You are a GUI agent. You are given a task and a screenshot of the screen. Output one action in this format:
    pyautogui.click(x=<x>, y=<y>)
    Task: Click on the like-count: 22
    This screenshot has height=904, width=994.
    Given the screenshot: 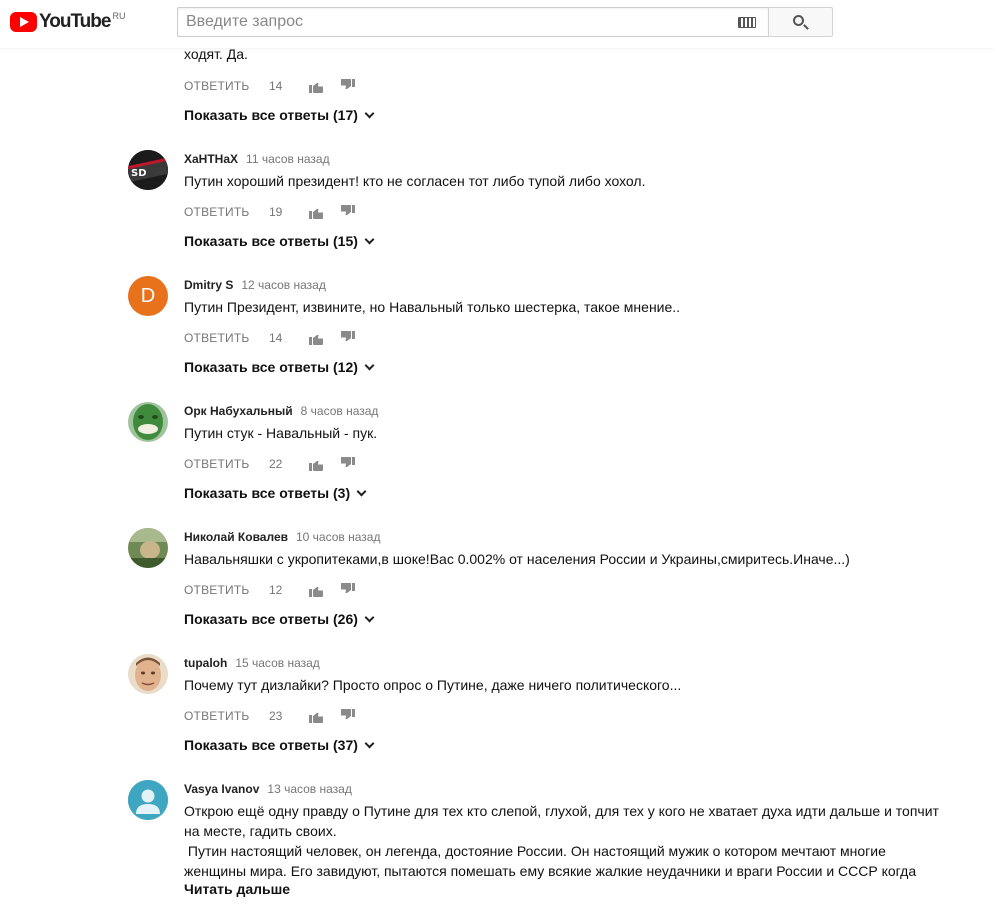 What is the action you would take?
    pyautogui.click(x=276, y=464)
    